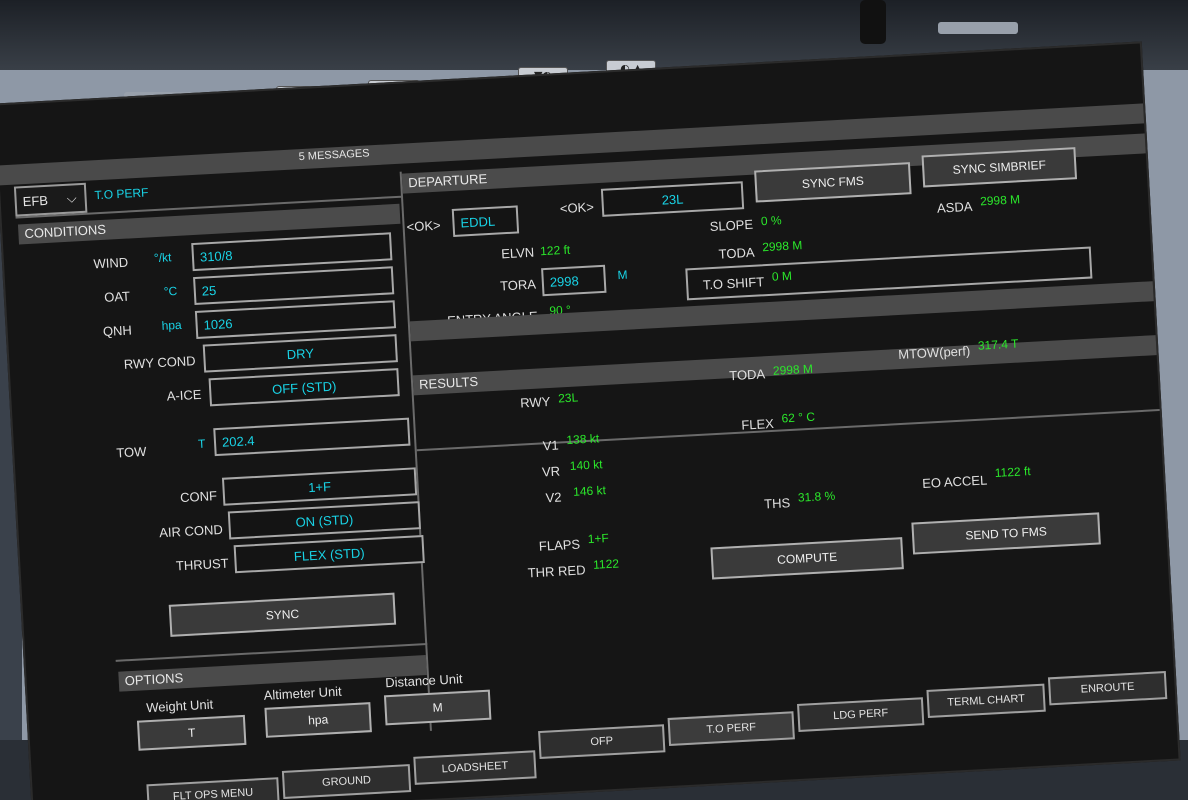  What do you see at coordinates (771, 221) in the screenshot?
I see `slope-value: 0 %` at bounding box center [771, 221].